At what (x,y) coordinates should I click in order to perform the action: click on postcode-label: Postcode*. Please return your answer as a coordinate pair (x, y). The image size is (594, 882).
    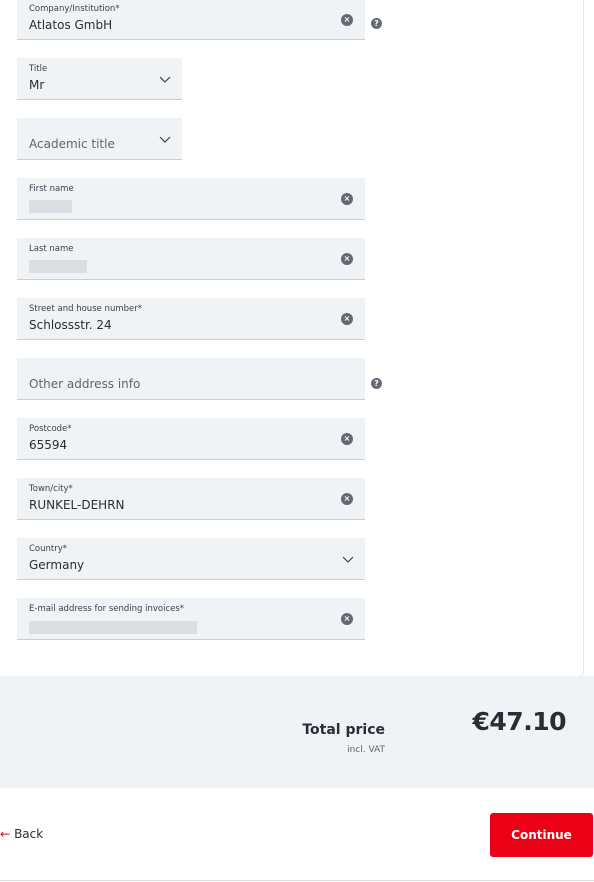
    Looking at the image, I should click on (50, 429).